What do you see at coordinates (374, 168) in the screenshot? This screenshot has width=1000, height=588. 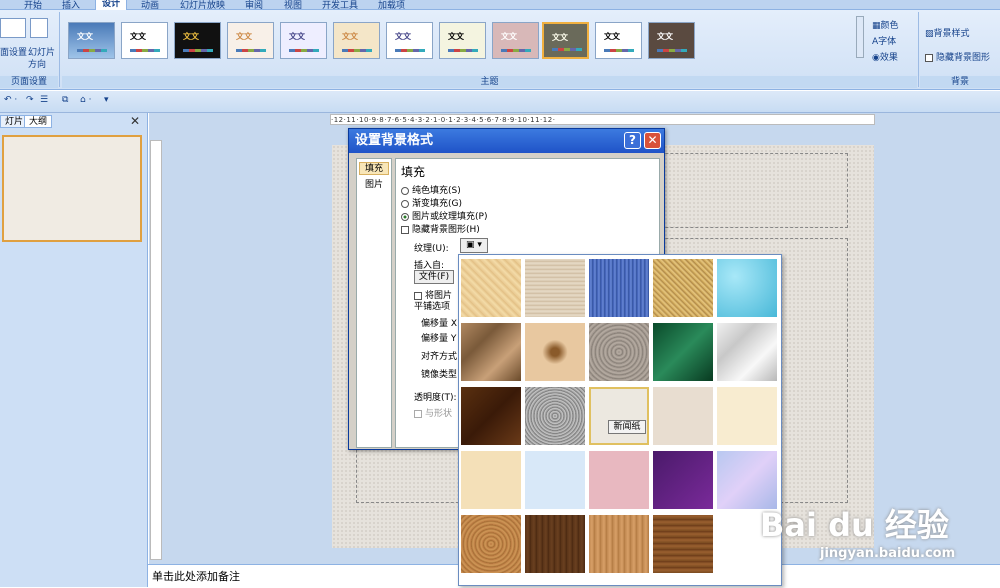 I see `sidebar-item-fill: 填充` at bounding box center [374, 168].